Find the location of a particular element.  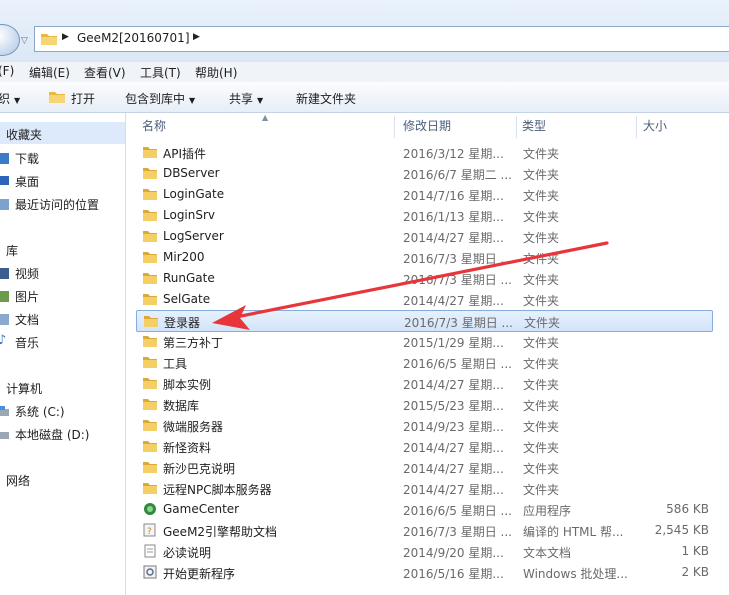

history-dropdown-icon: ▽ is located at coordinates (24, 41).